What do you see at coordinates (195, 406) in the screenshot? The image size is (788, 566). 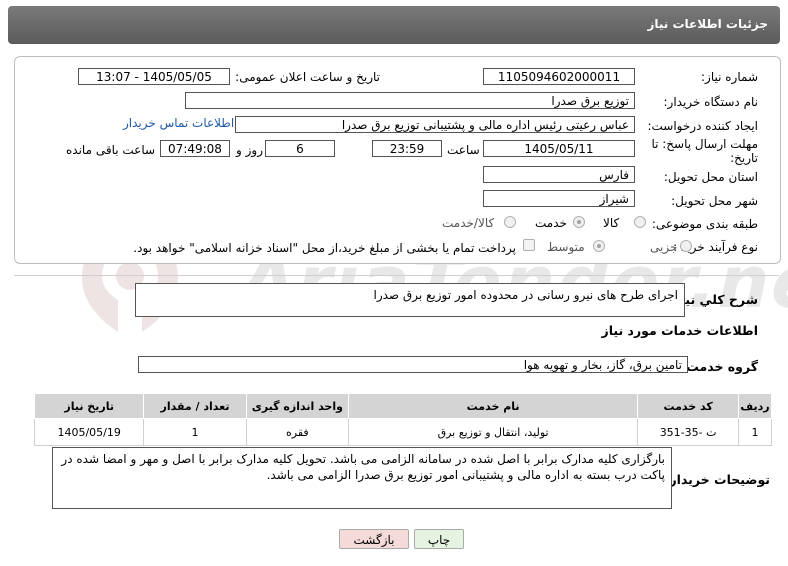 I see `col-header-quantity: تعداد / مقدار` at bounding box center [195, 406].